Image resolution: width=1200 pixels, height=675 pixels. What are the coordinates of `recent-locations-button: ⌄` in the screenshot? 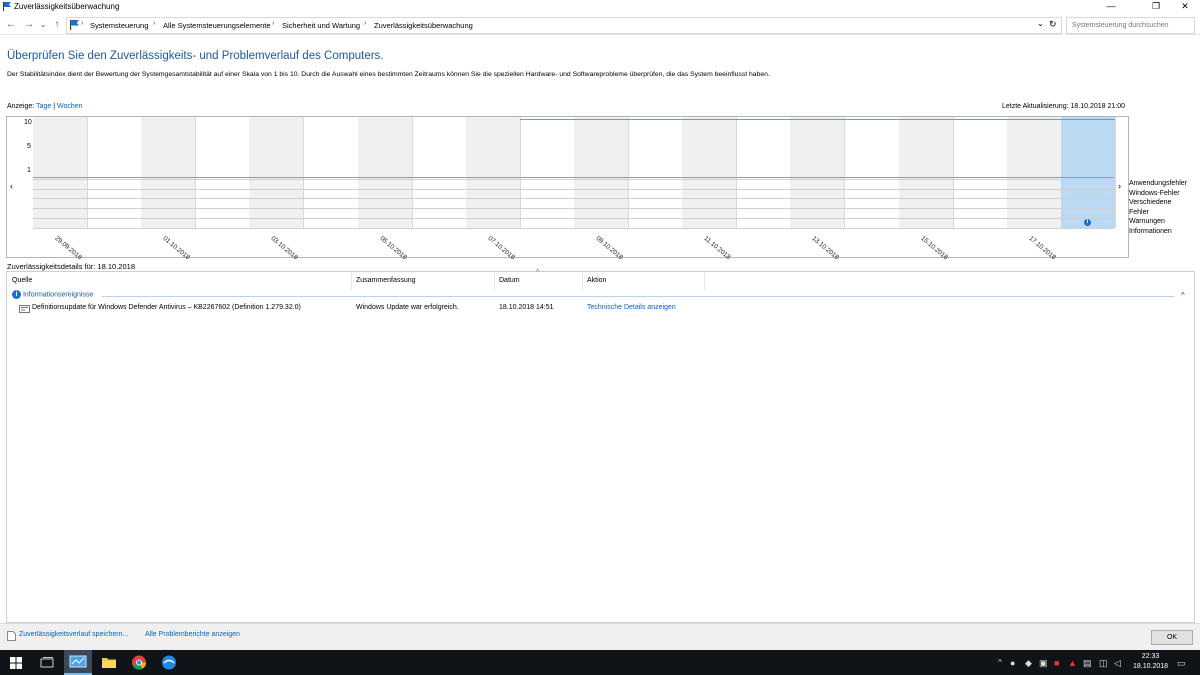 It's located at (43, 24).